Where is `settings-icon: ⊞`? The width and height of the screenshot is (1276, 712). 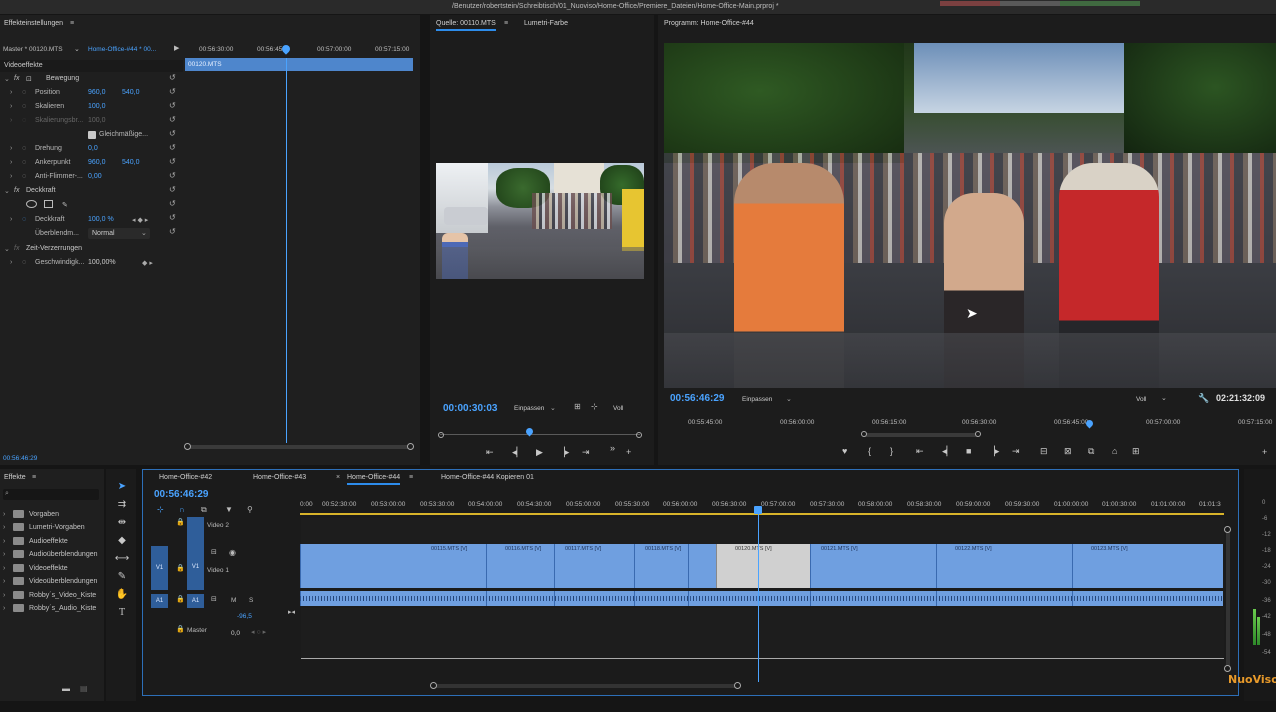 settings-icon: ⊞ is located at coordinates (577, 407).